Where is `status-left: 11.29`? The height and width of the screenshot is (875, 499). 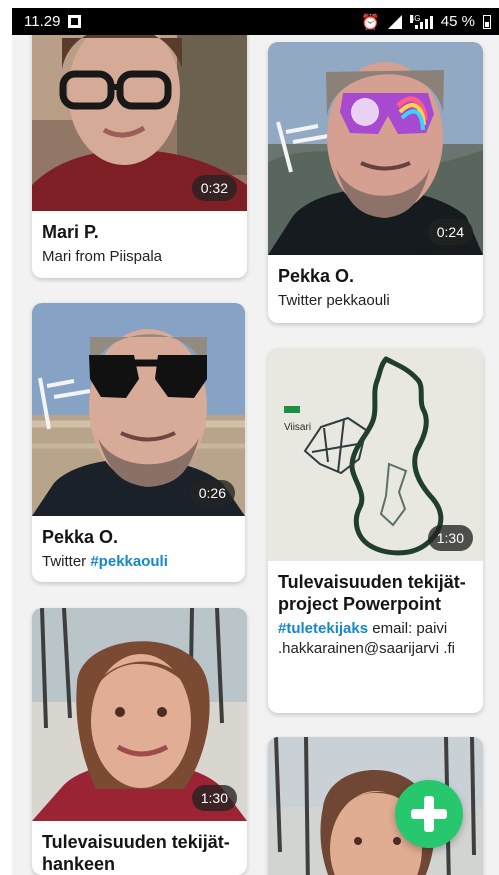 status-left: 11.29 is located at coordinates (53, 21).